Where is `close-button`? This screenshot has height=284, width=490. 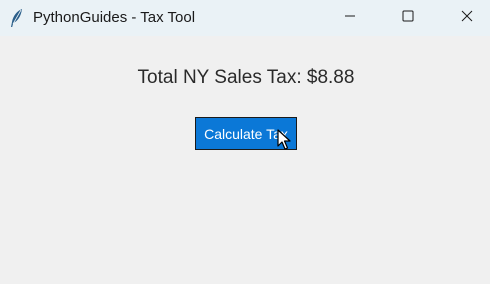 close-button is located at coordinates (467, 18).